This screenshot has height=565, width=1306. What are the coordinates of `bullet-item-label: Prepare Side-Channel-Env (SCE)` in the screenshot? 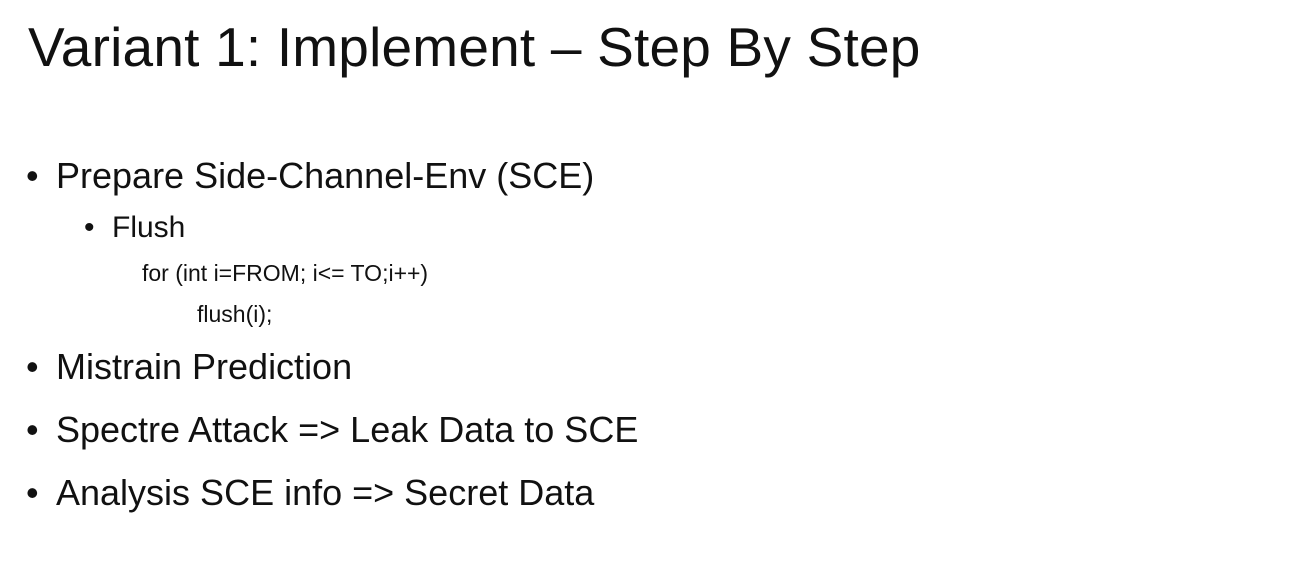 It's located at (325, 175).